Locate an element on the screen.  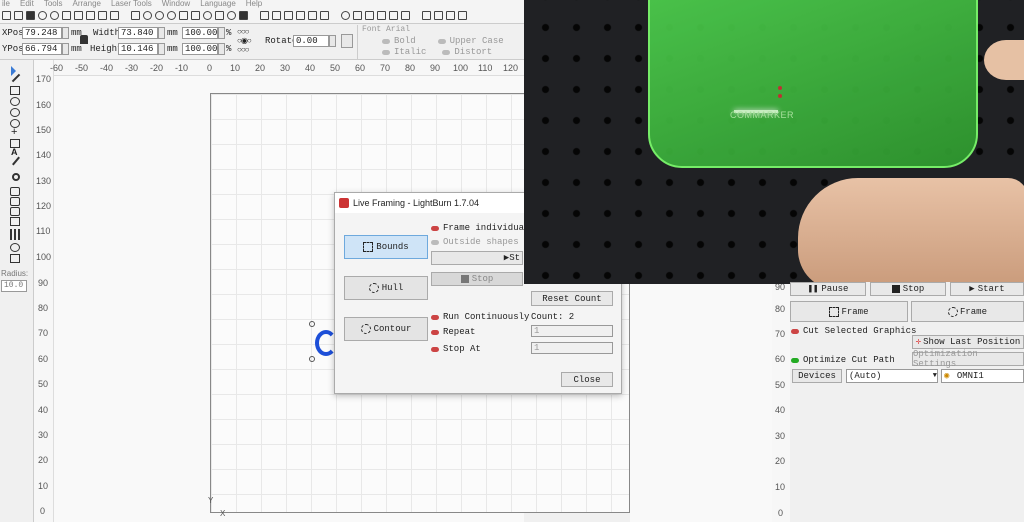
close-button: Close is located at coordinates (587, 379).